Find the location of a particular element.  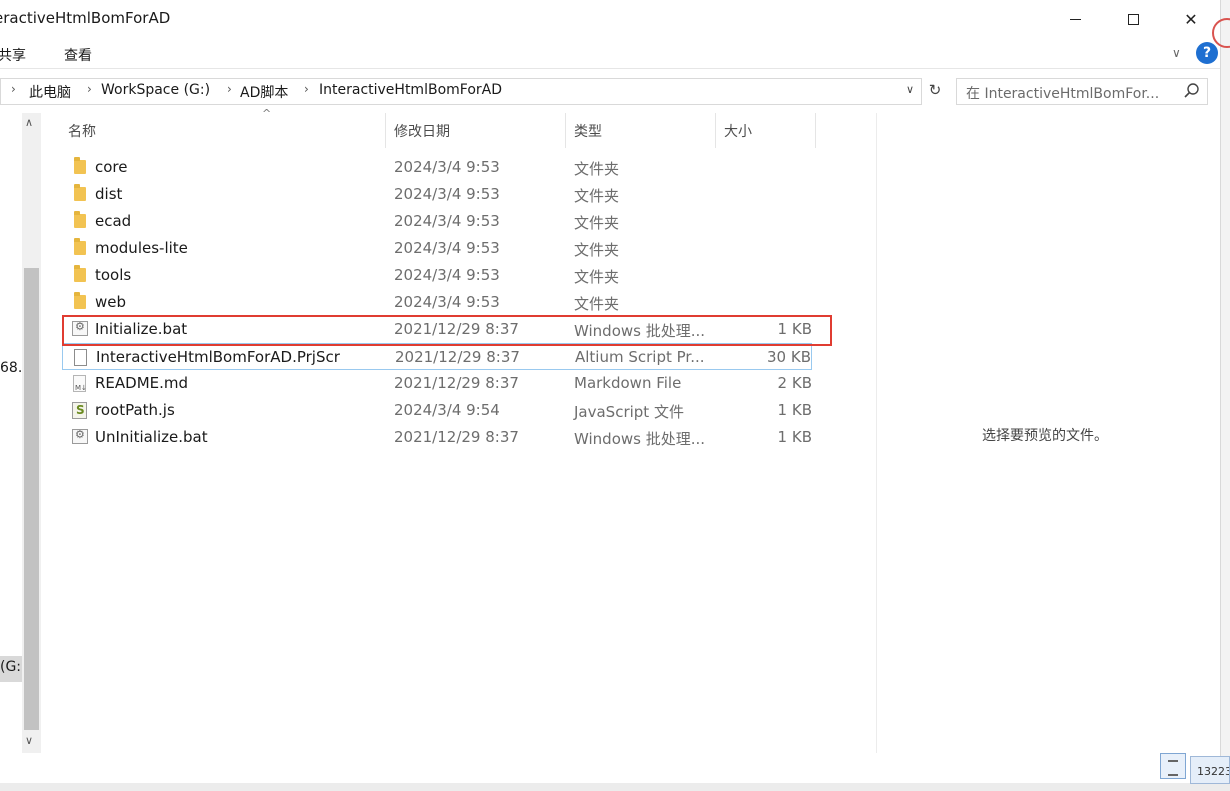

file-name: ecad is located at coordinates (113, 221).